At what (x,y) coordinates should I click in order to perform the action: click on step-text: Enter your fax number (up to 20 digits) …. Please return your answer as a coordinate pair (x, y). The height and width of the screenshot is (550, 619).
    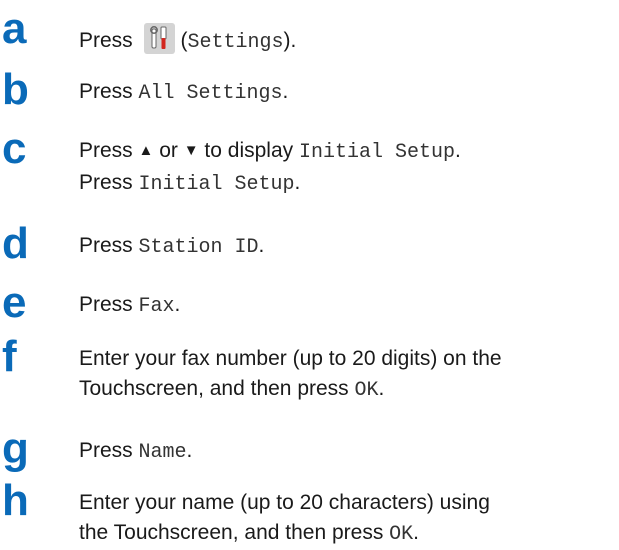
    Looking at the image, I should click on (290, 358).